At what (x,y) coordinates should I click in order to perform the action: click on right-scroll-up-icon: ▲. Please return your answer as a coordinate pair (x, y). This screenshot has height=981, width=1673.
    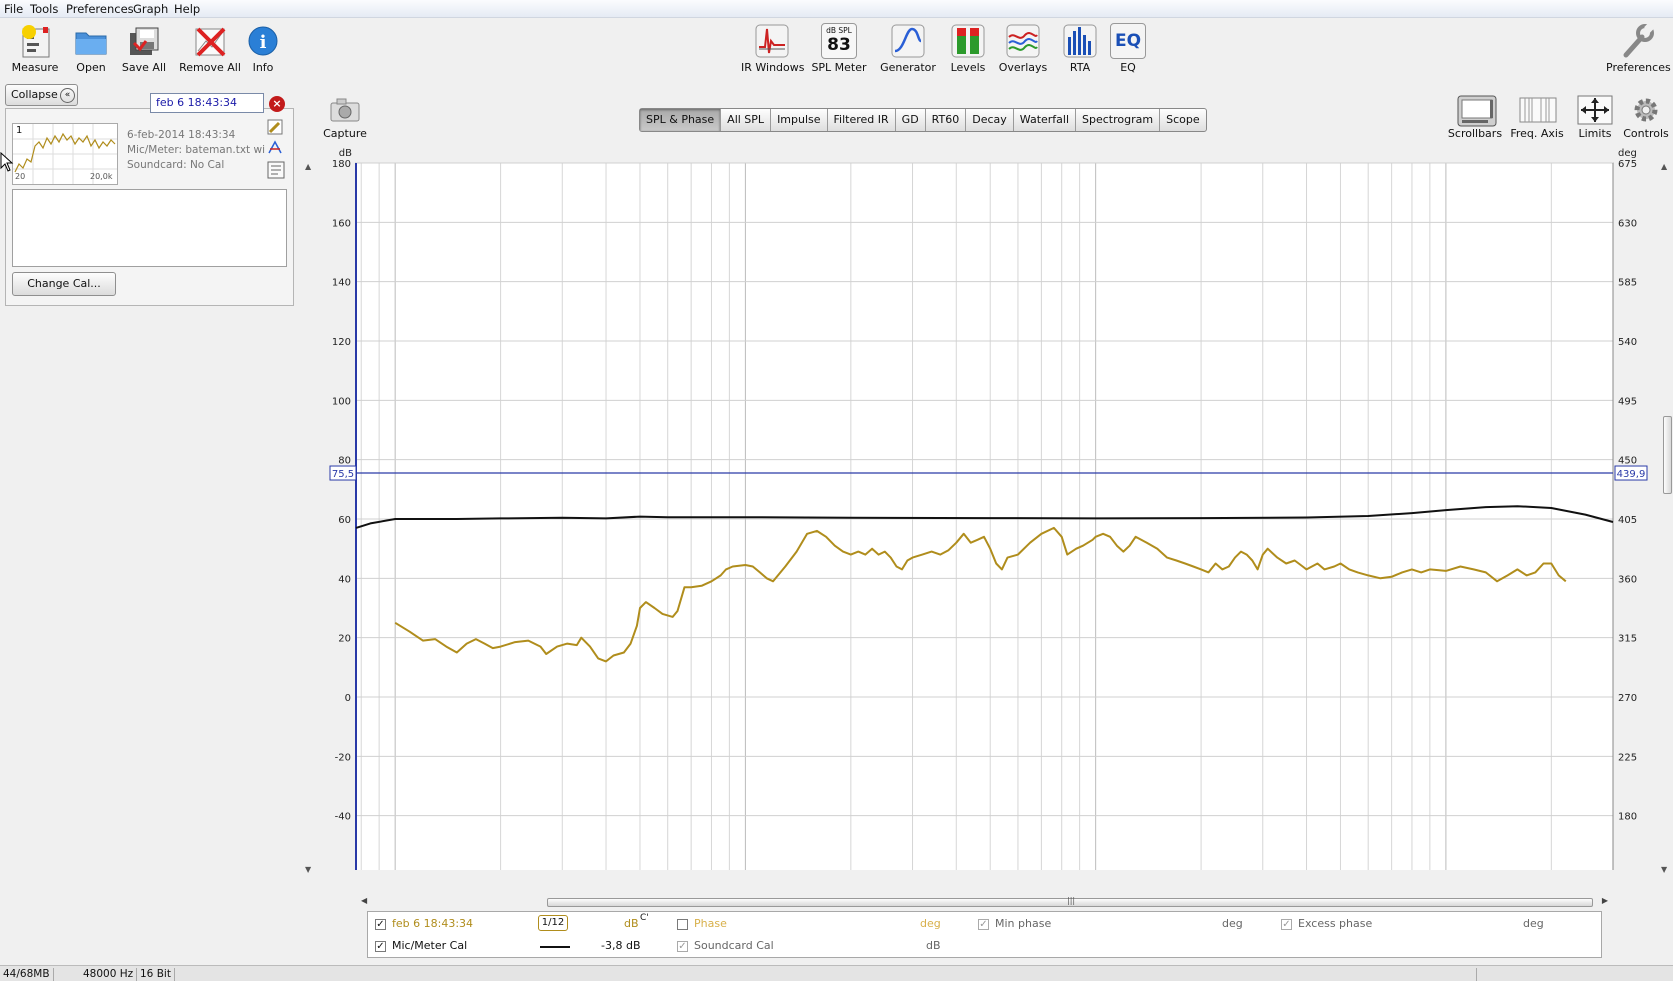
    Looking at the image, I should click on (1664, 166).